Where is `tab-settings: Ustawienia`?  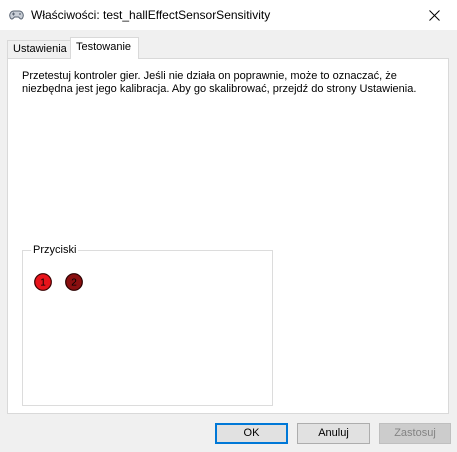
tab-settings: Ustawienia is located at coordinates (39, 49).